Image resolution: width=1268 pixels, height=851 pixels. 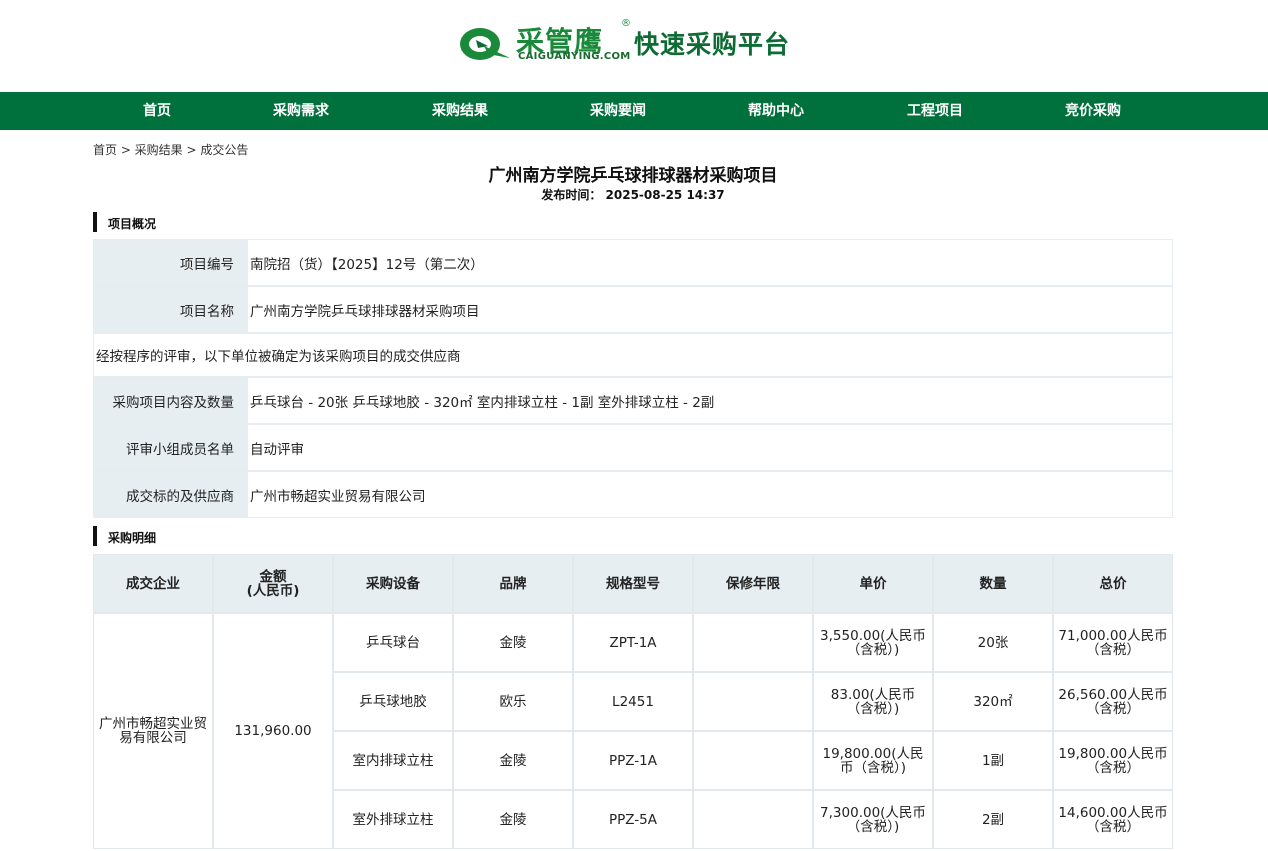 What do you see at coordinates (633, 176) in the screenshot?
I see `page-title: 广州南方学院乒乓球排球器材采购项目` at bounding box center [633, 176].